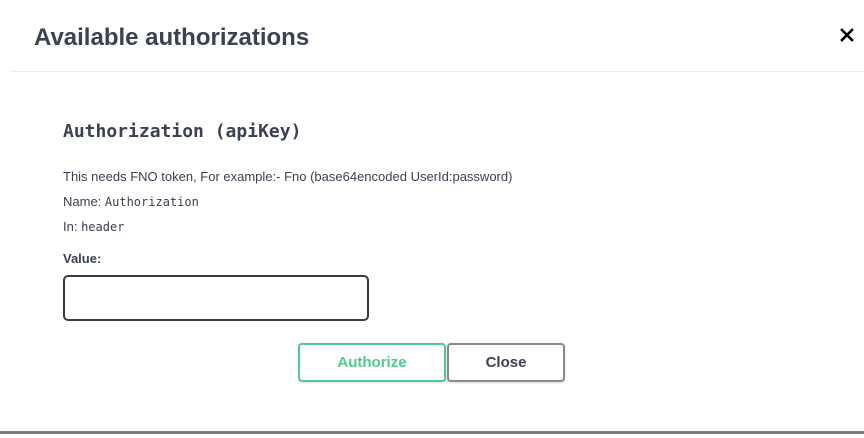  Describe the element at coordinates (506, 362) in the screenshot. I see `close-button: Close` at that location.